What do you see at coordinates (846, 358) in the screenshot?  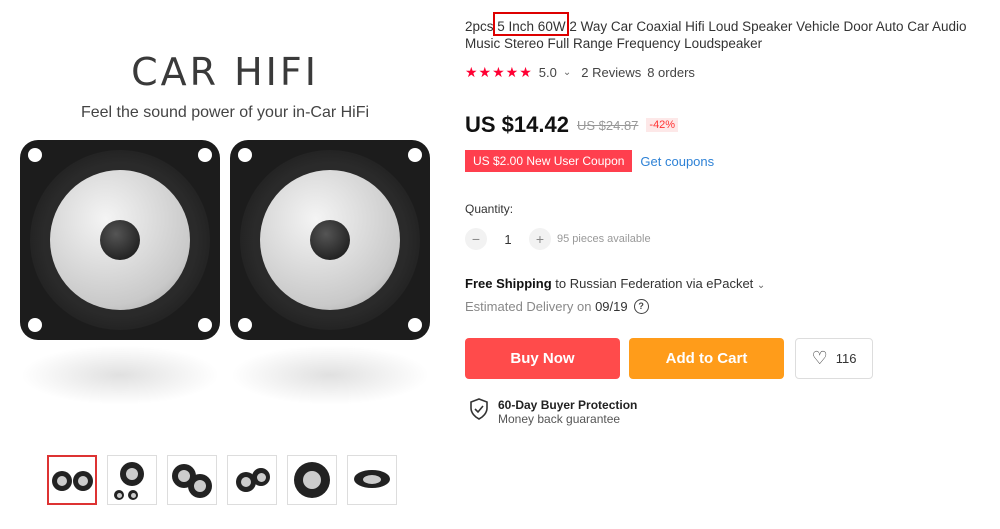 I see `wishlist-count: 116` at bounding box center [846, 358].